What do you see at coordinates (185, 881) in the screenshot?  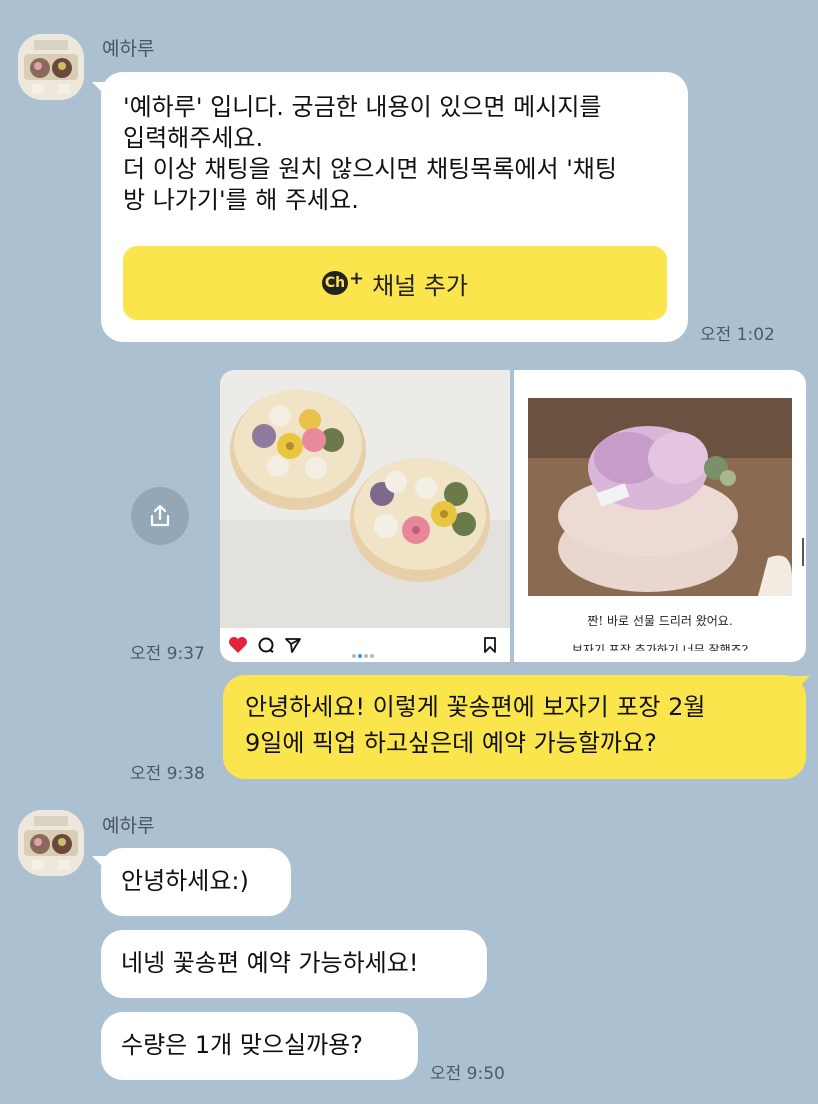 I see `message-text: 안녕하세요:)` at bounding box center [185, 881].